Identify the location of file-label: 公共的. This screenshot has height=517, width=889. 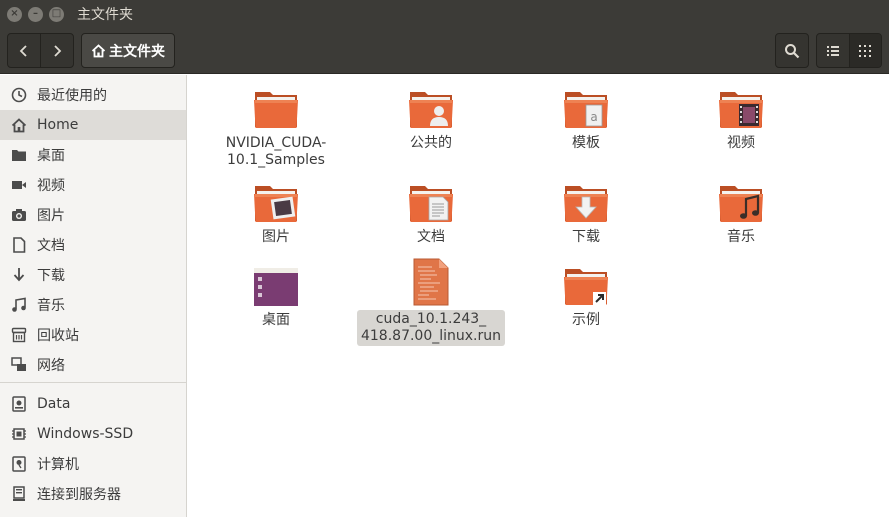
(431, 143).